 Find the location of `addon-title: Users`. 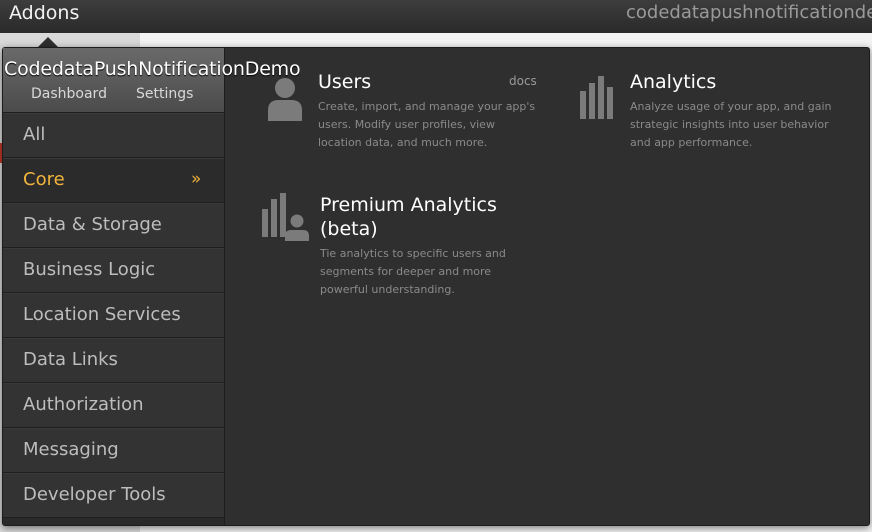

addon-title: Users is located at coordinates (344, 82).